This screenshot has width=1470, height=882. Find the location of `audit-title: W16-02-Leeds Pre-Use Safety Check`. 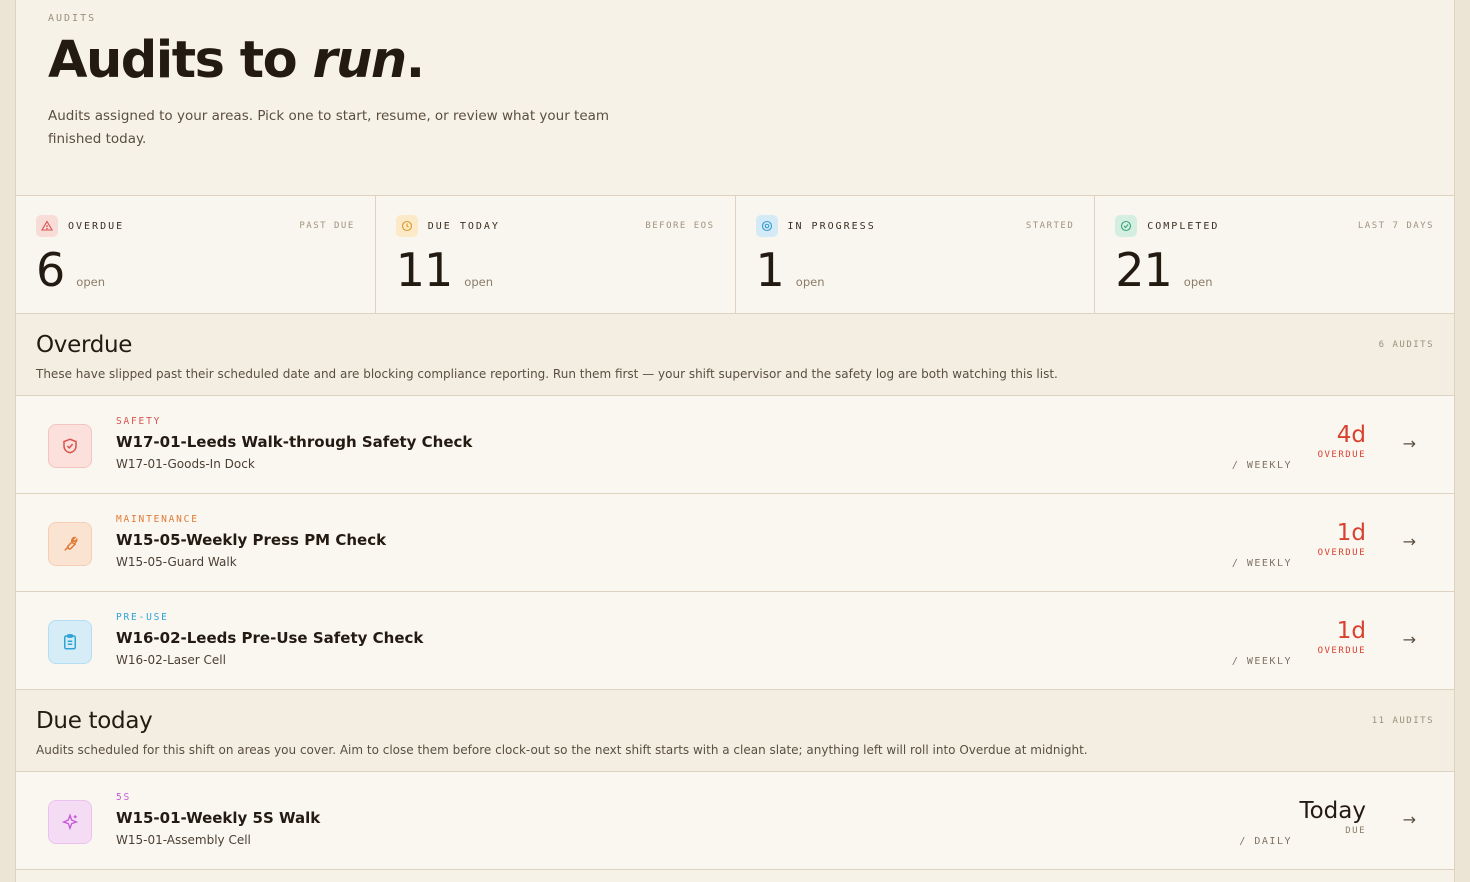

audit-title: W16-02-Leeds Pre-Use Safety Check is located at coordinates (269, 638).